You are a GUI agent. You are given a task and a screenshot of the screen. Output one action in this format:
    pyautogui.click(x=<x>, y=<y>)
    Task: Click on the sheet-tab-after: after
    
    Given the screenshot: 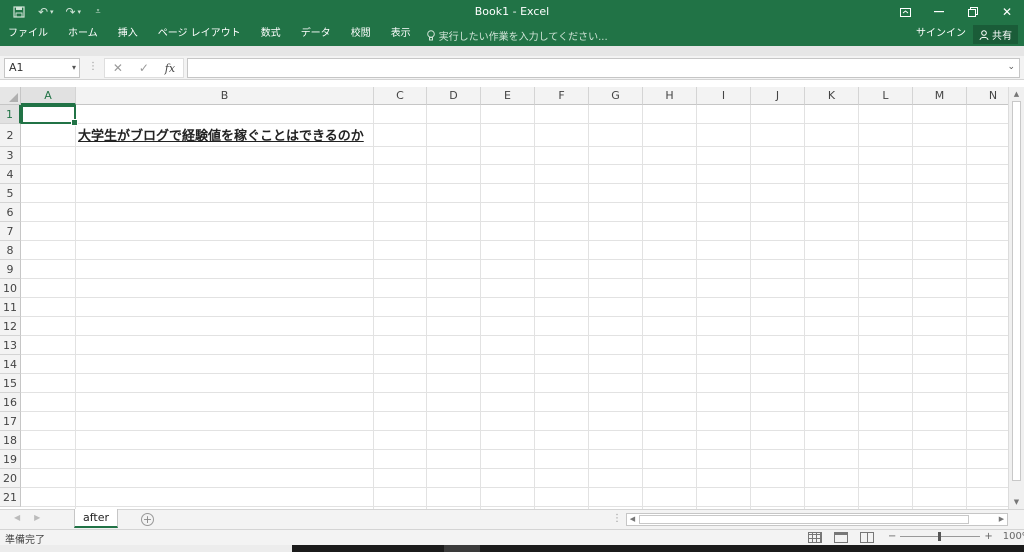 What is the action you would take?
    pyautogui.click(x=96, y=518)
    